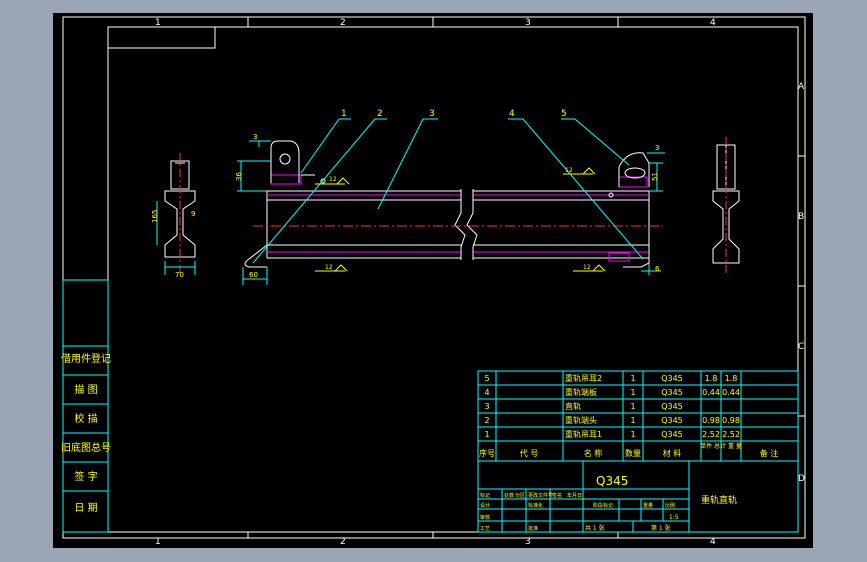  I want to click on dim-left-top: 3, so click(255, 137).